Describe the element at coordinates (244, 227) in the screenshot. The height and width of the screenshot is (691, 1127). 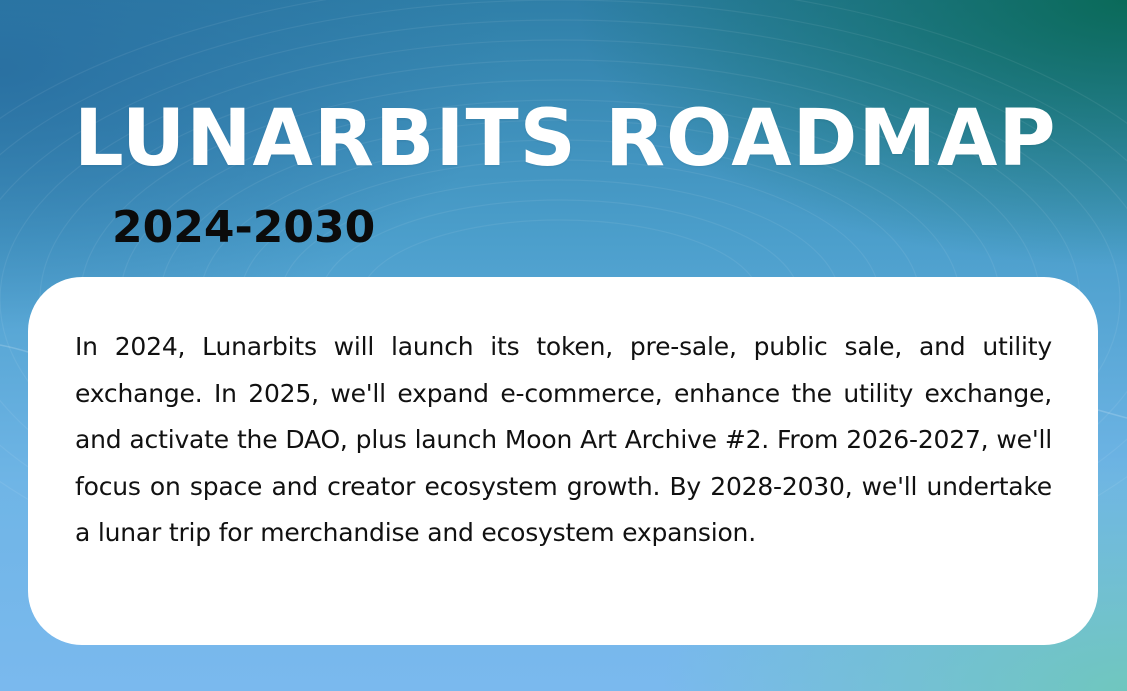
I see `roadmap-years: 2024-2030` at that location.